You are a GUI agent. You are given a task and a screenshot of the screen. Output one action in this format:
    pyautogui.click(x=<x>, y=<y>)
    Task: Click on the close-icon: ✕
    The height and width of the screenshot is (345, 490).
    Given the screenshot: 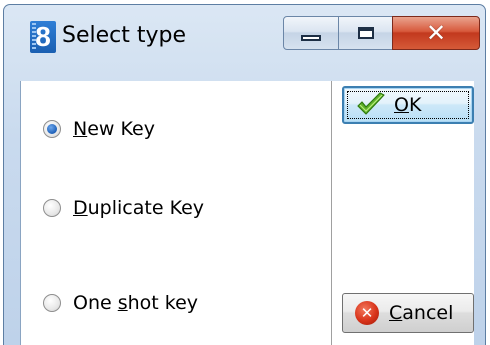 What is the action you would take?
    pyautogui.click(x=436, y=33)
    